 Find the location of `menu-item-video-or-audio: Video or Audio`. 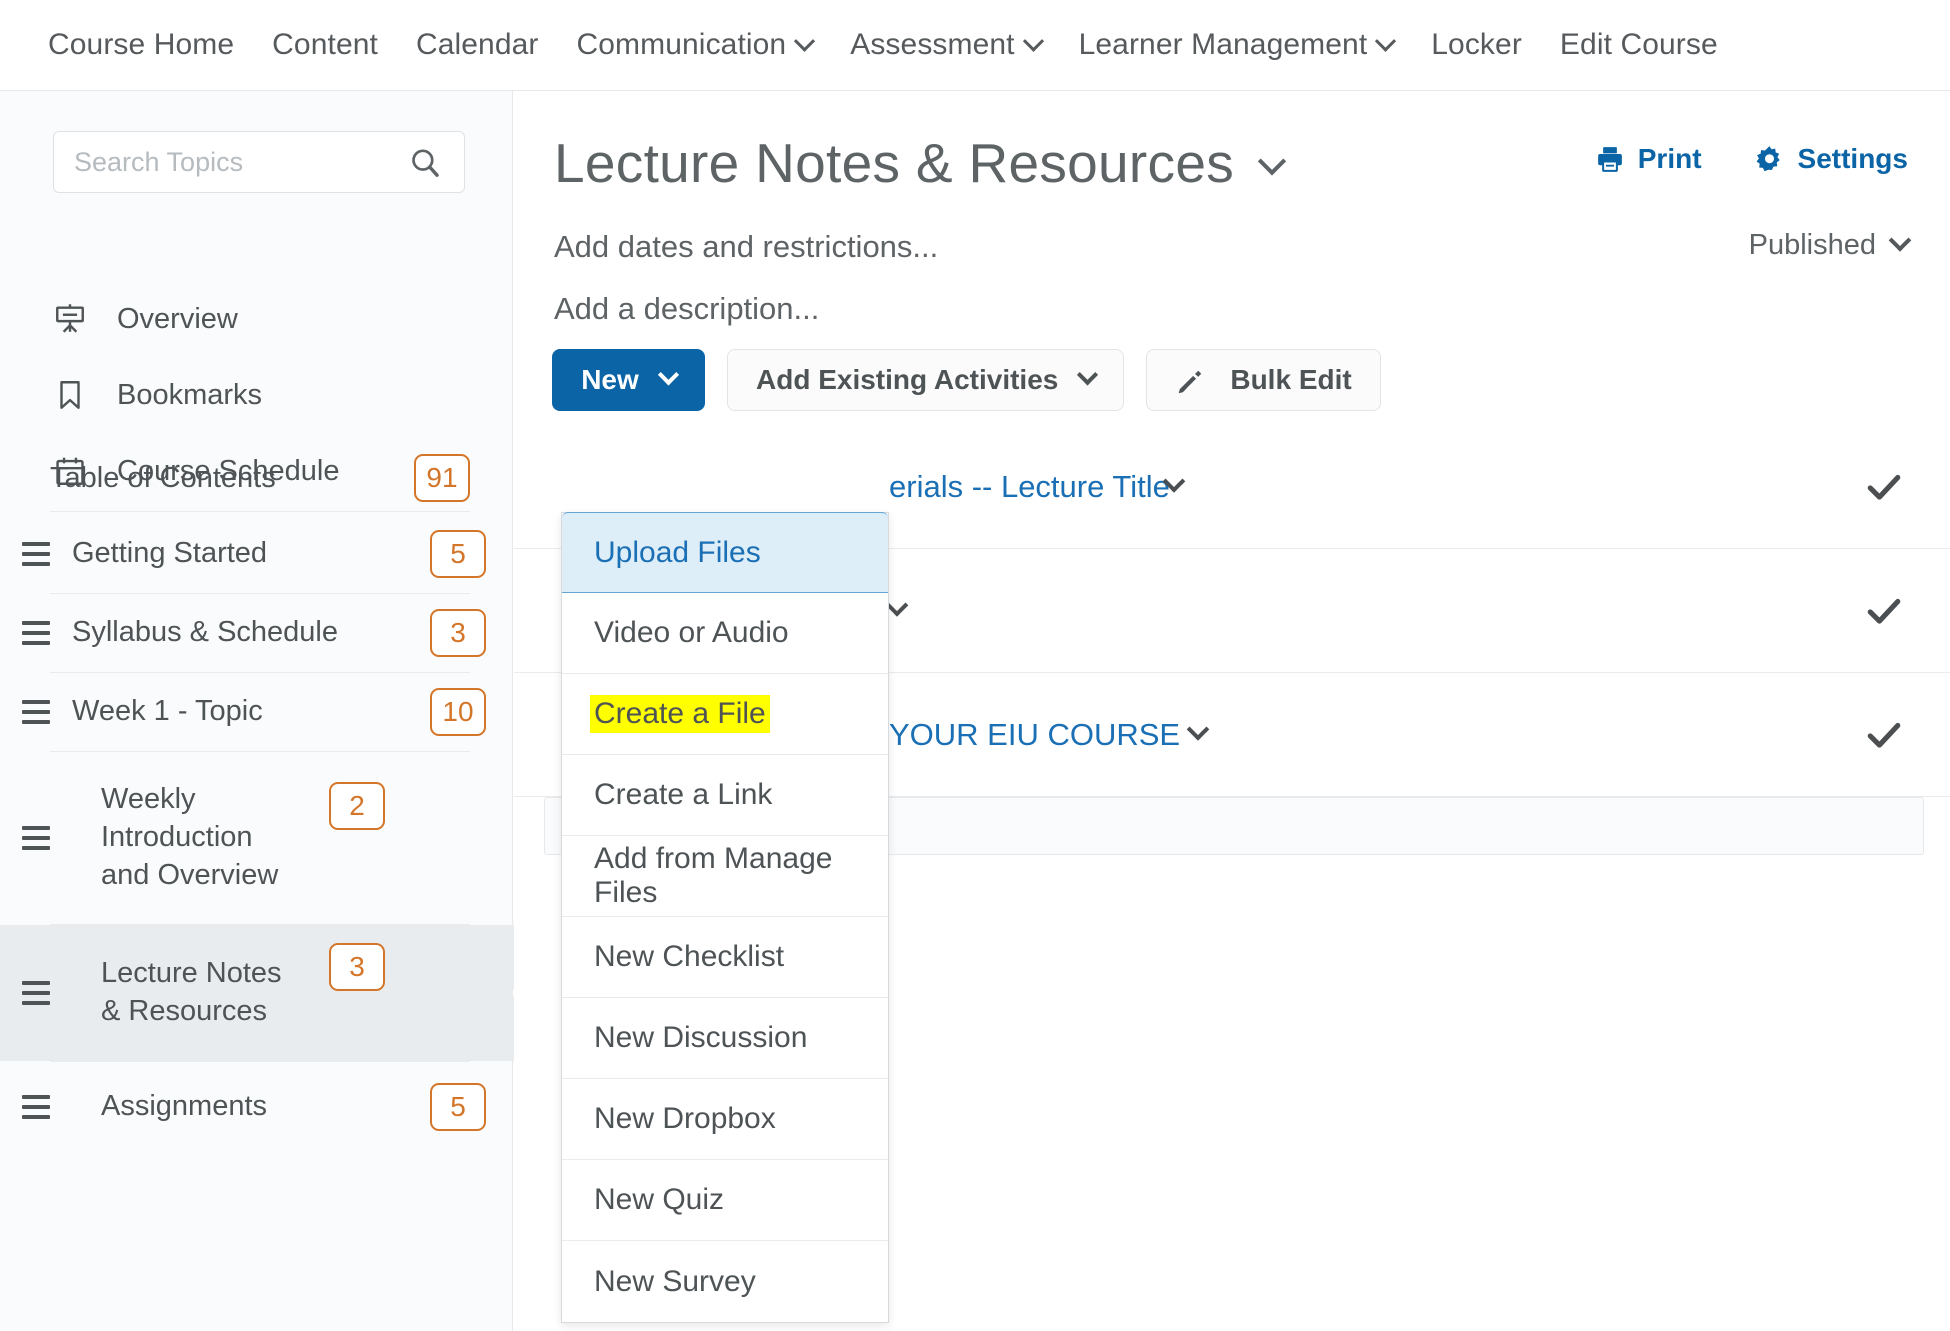

menu-item-video-or-audio: Video or Audio is located at coordinates (725, 633).